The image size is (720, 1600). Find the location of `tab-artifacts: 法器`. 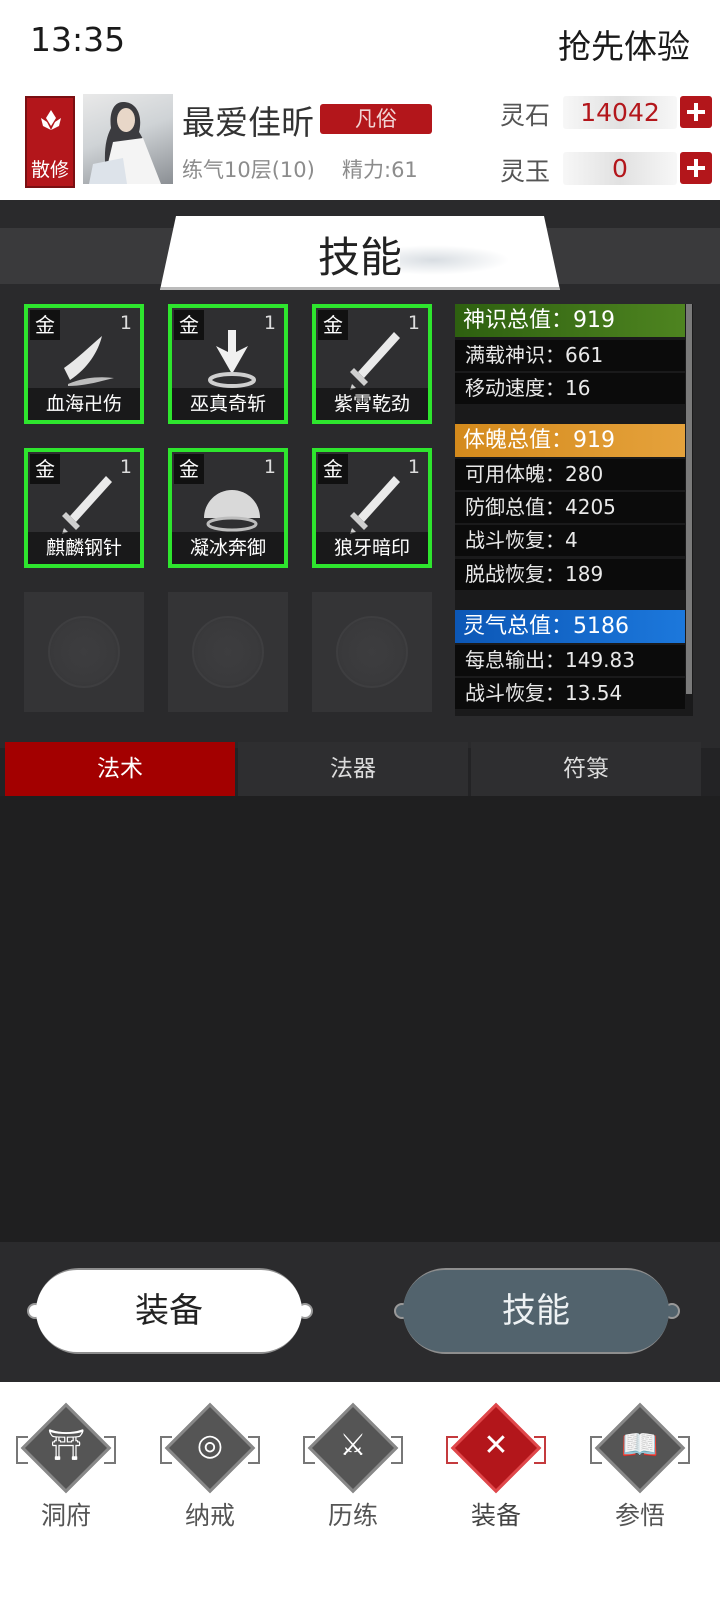

tab-artifacts: 法器 is located at coordinates (353, 769).